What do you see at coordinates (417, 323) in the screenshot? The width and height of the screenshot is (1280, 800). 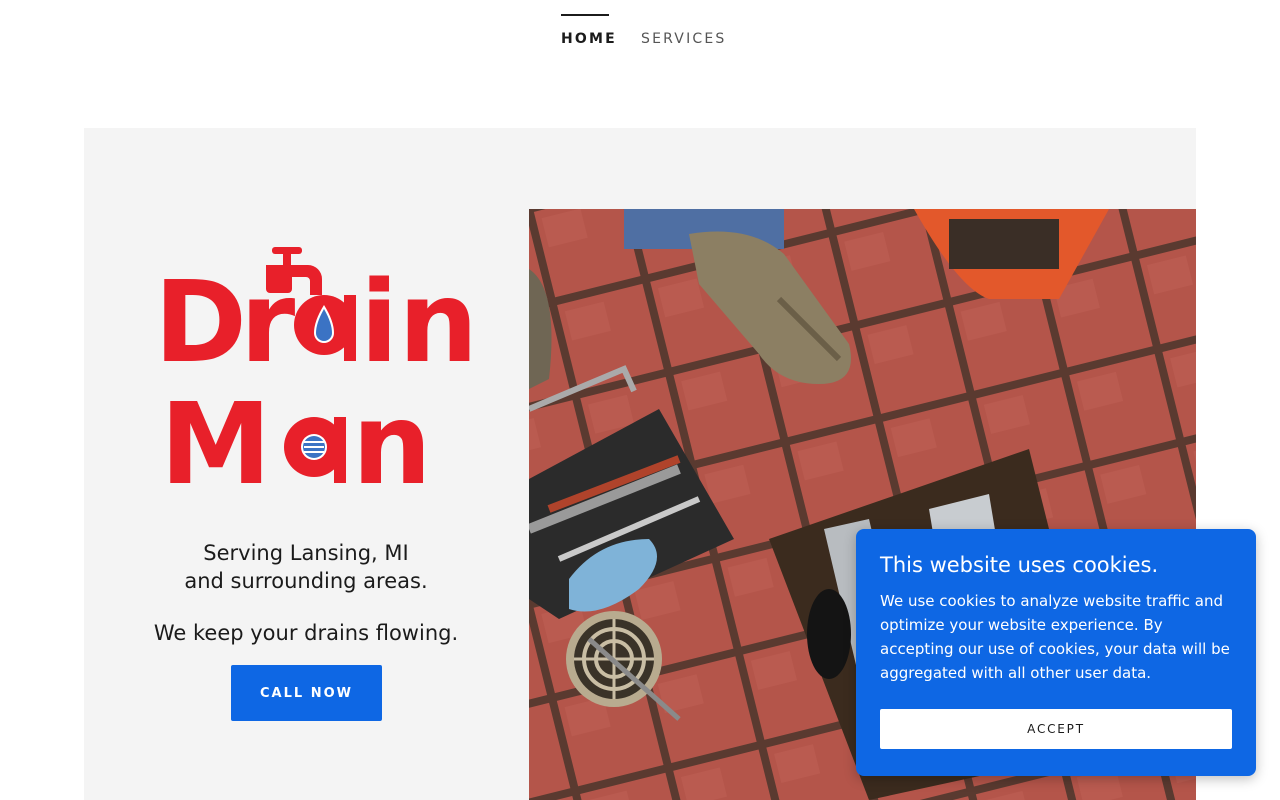 I see `logo-text-in: in` at bounding box center [417, 323].